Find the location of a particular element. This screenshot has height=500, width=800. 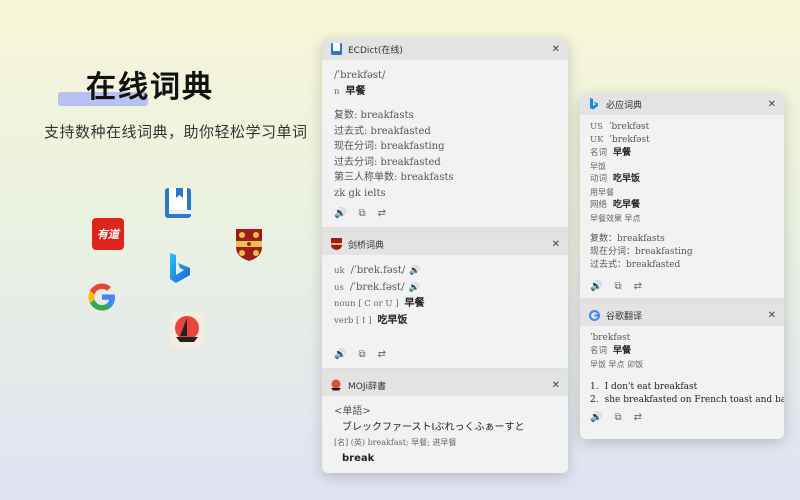

cambridge-verb-meaning: 吃早饭 is located at coordinates (392, 320).